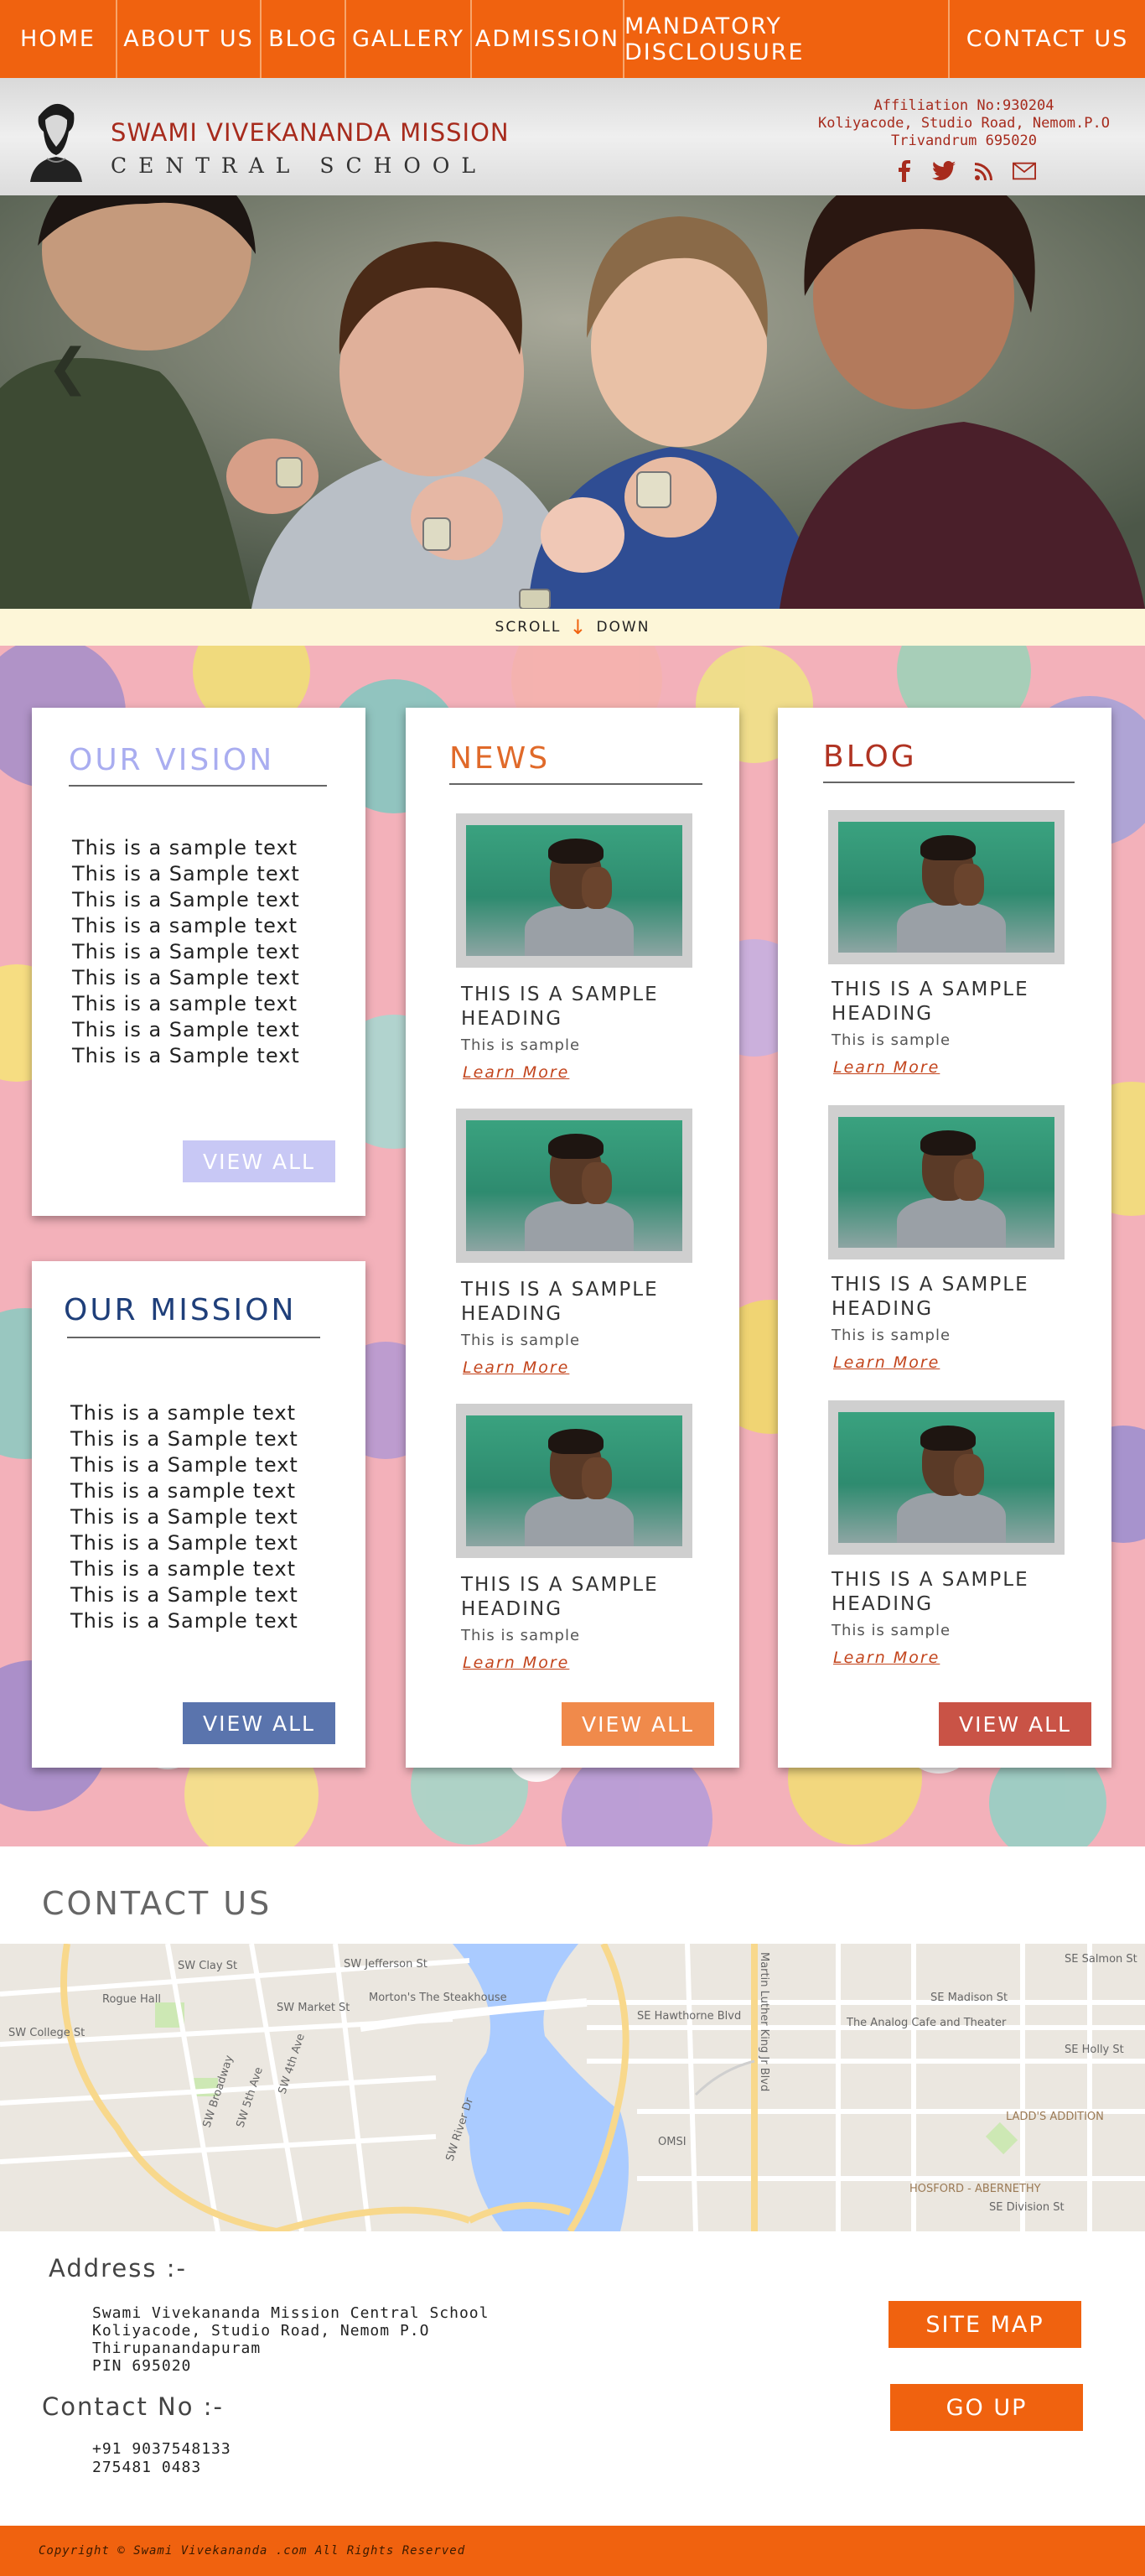  Describe the element at coordinates (903, 171) in the screenshot. I see `facebook-icon` at that location.